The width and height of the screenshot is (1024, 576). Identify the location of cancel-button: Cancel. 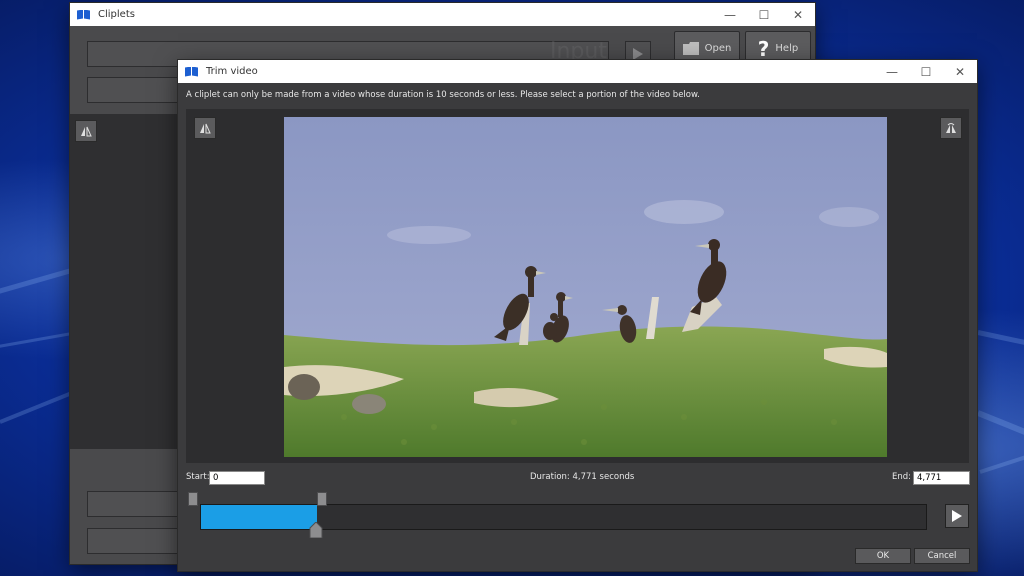
(942, 556).